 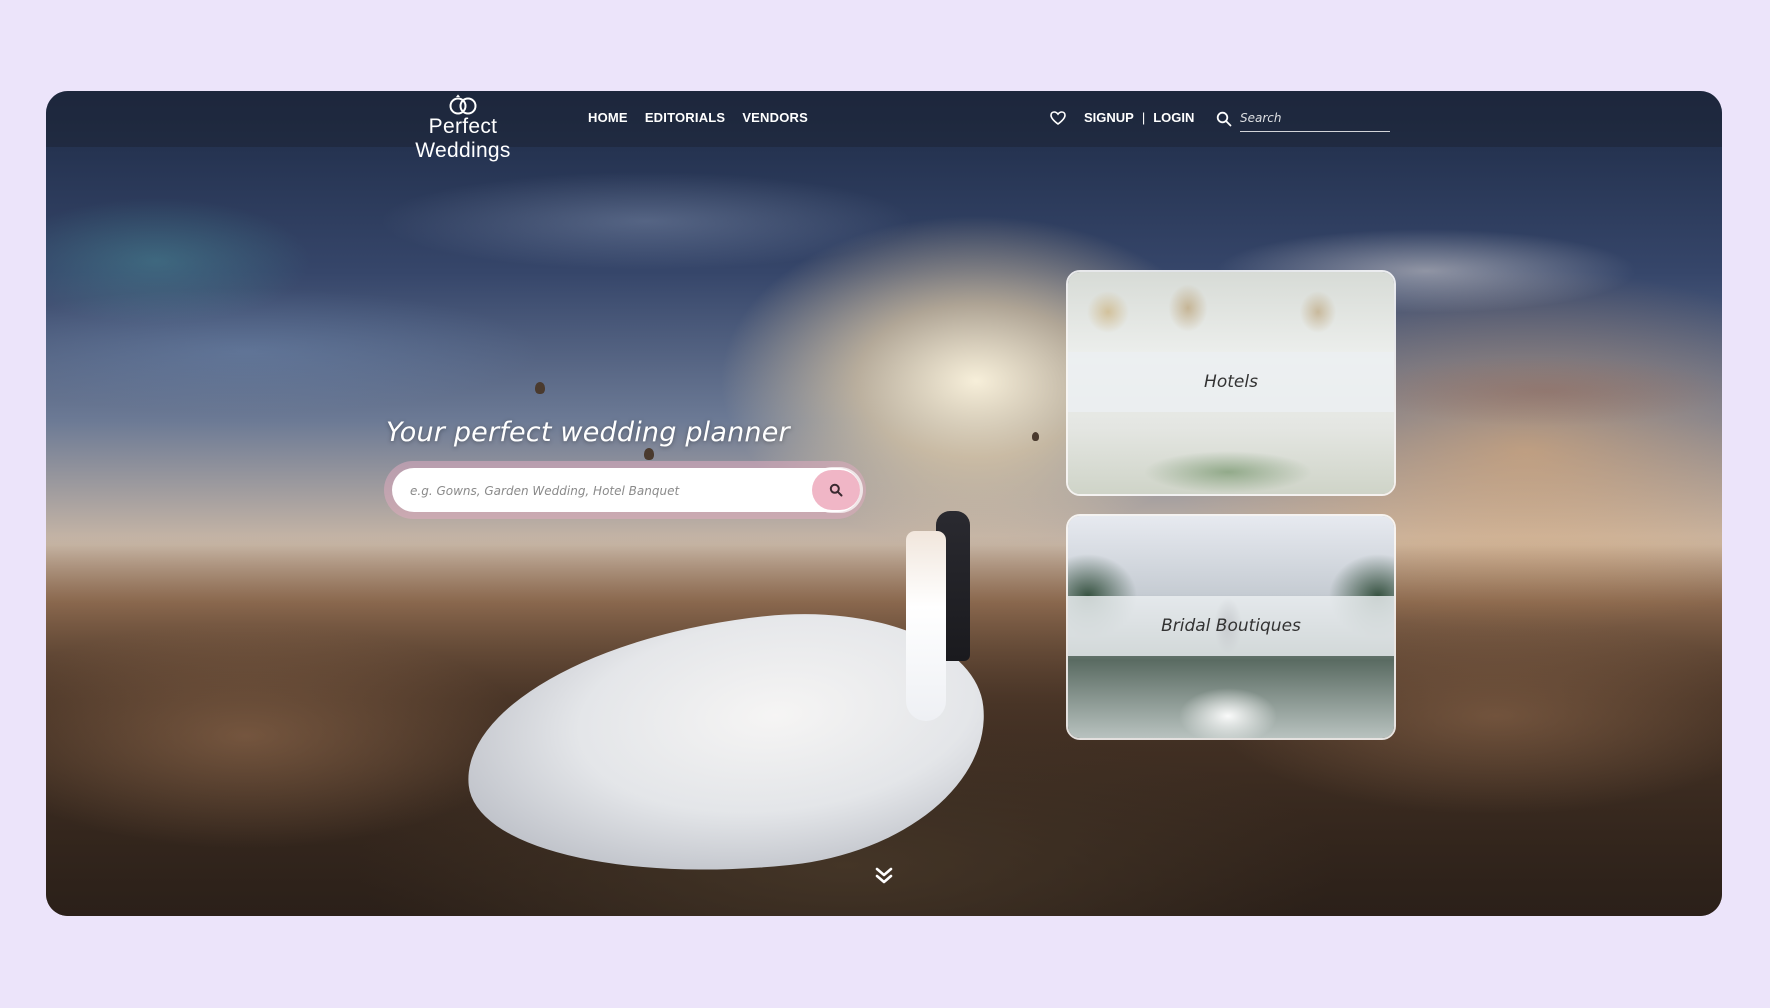 What do you see at coordinates (463, 104) in the screenshot?
I see `rings-icon` at bounding box center [463, 104].